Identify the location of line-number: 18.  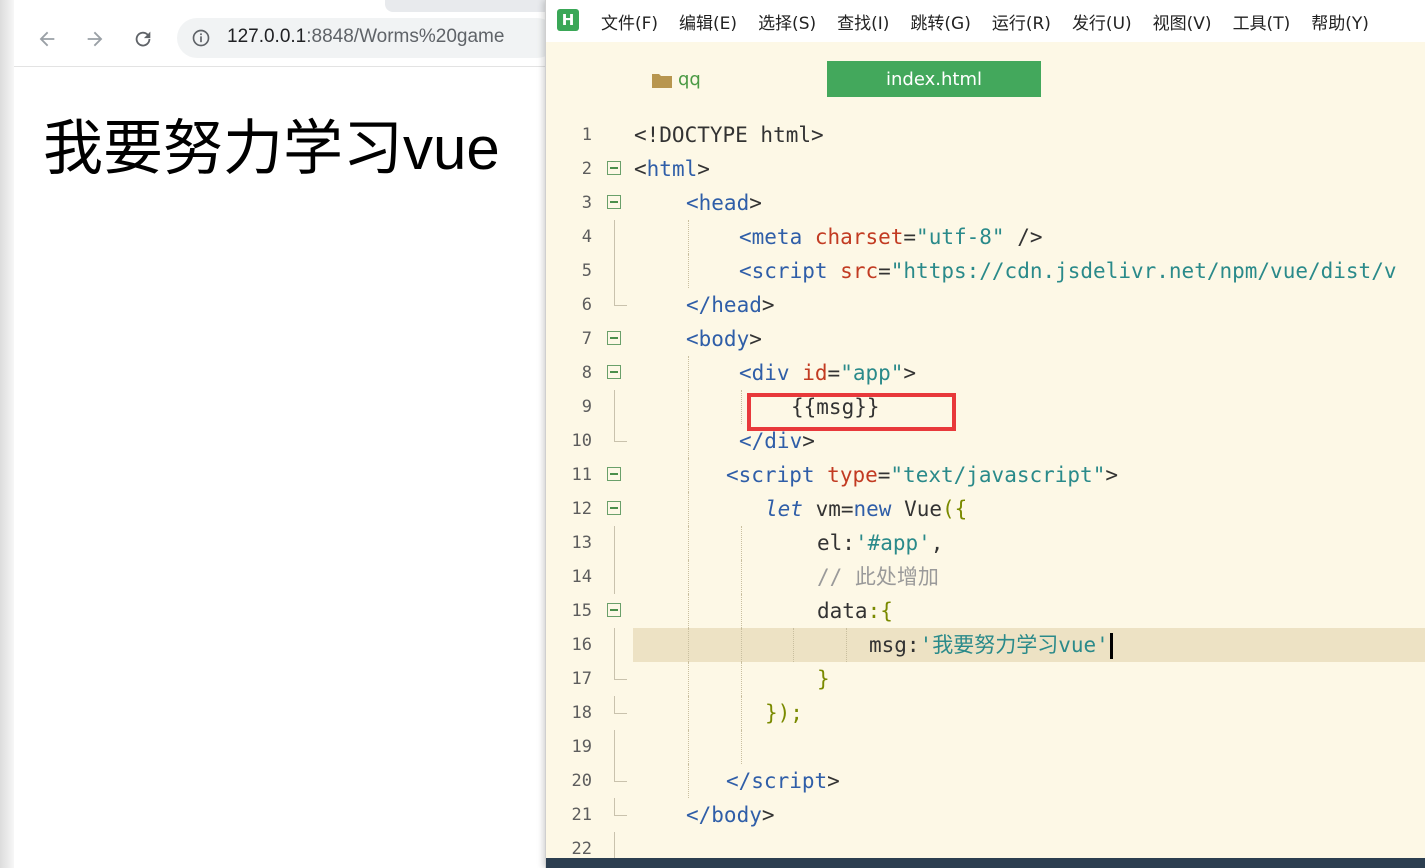
(581, 713).